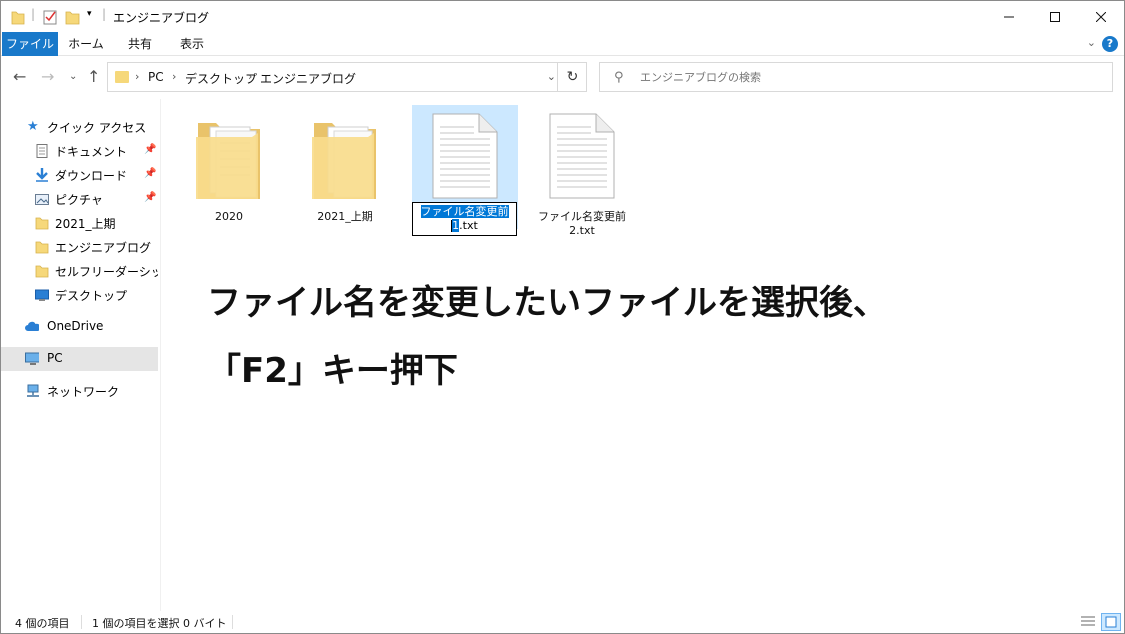 Image resolution: width=1125 pixels, height=634 pixels. I want to click on file-item-folder-2021-first-half: 2021_上期, so click(345, 167).